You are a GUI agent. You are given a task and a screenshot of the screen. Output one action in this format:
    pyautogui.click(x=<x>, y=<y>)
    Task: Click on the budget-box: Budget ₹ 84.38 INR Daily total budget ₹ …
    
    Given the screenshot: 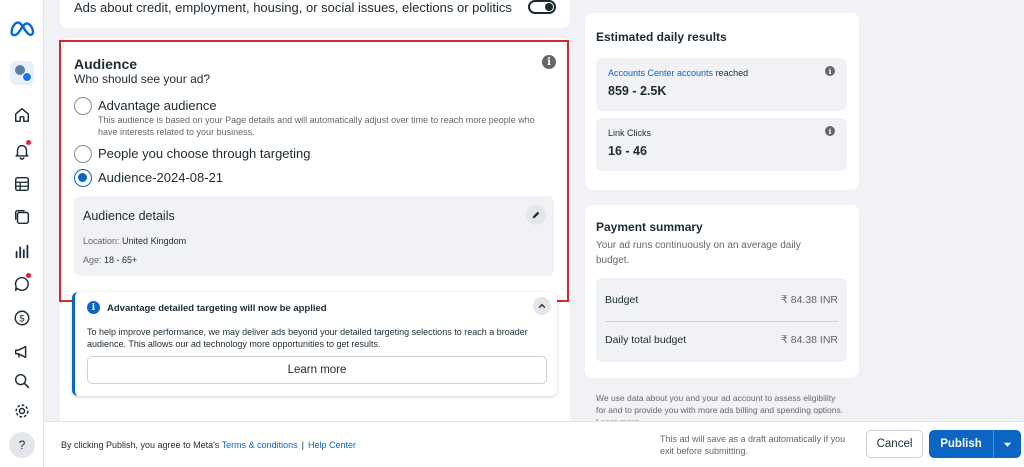 What is the action you would take?
    pyautogui.click(x=721, y=320)
    